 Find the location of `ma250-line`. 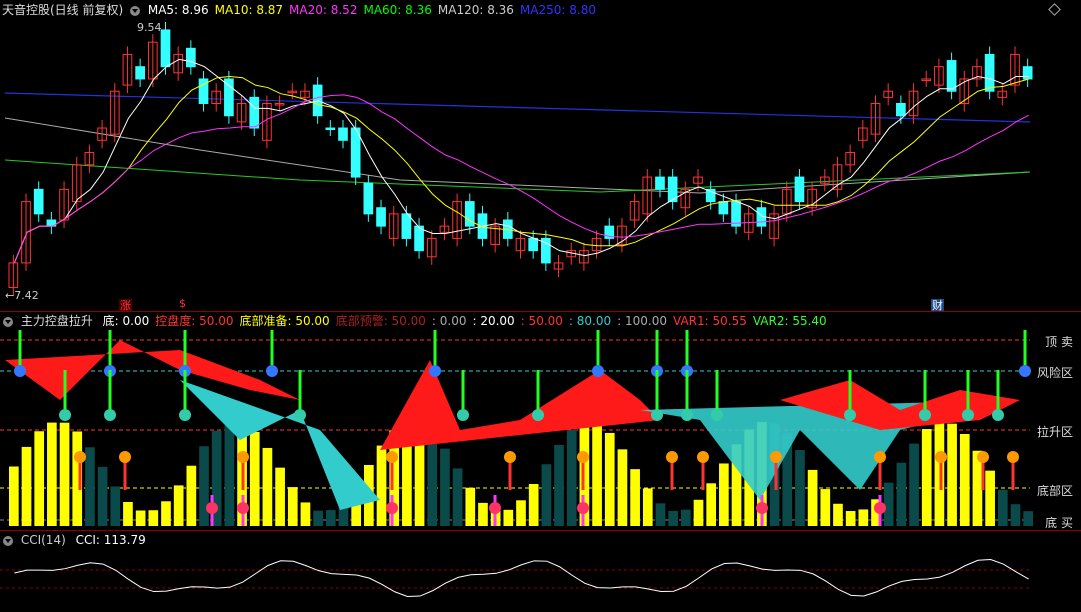

ma250-line is located at coordinates (517, 107).